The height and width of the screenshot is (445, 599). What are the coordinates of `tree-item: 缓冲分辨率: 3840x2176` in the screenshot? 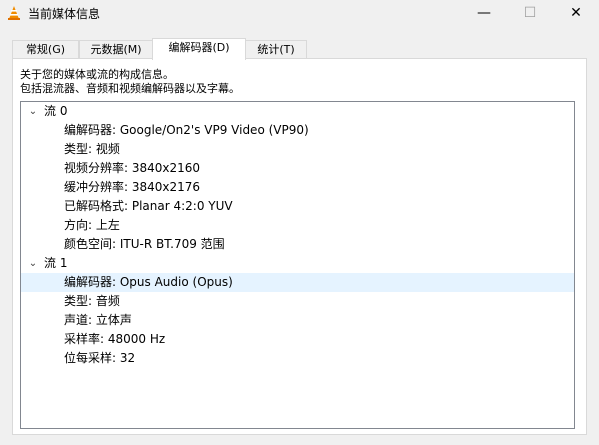 It's located at (297, 187).